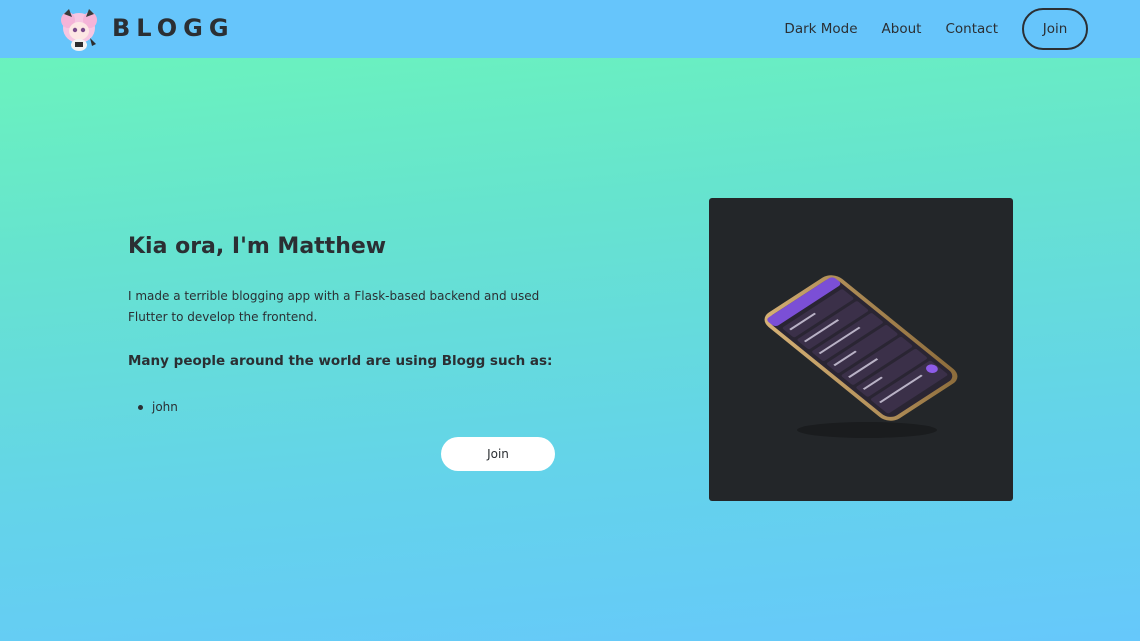 The height and width of the screenshot is (641, 1140). I want to click on nav-join-button: Join, so click(1055, 29).